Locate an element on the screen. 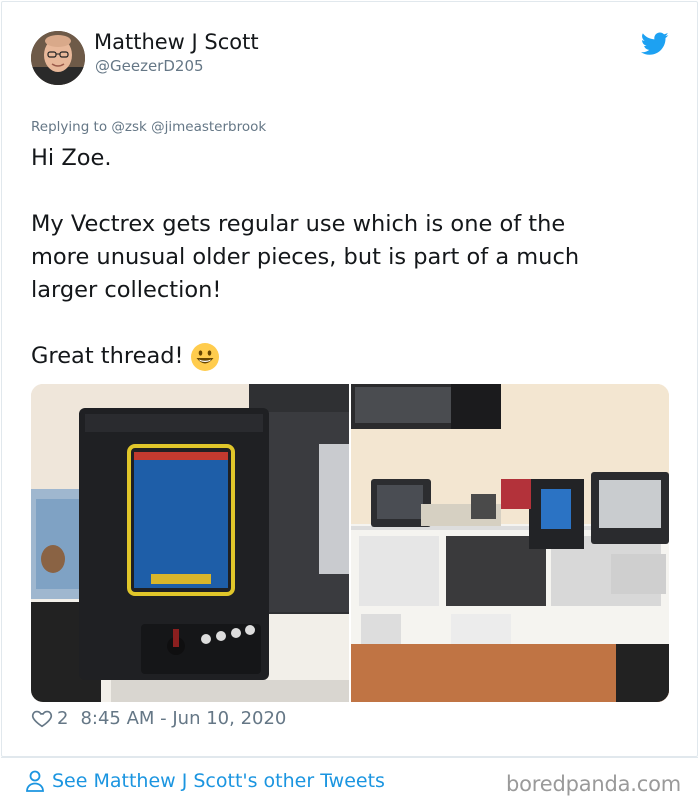 The image size is (700, 807). like-count: 2 is located at coordinates (62, 718).